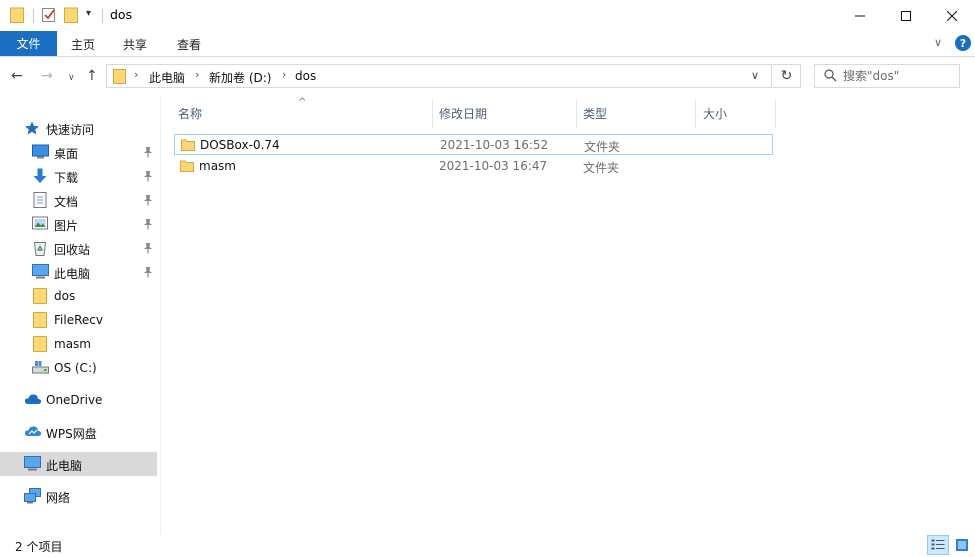 The width and height of the screenshot is (975, 557). I want to click on search-input, so click(900, 76).